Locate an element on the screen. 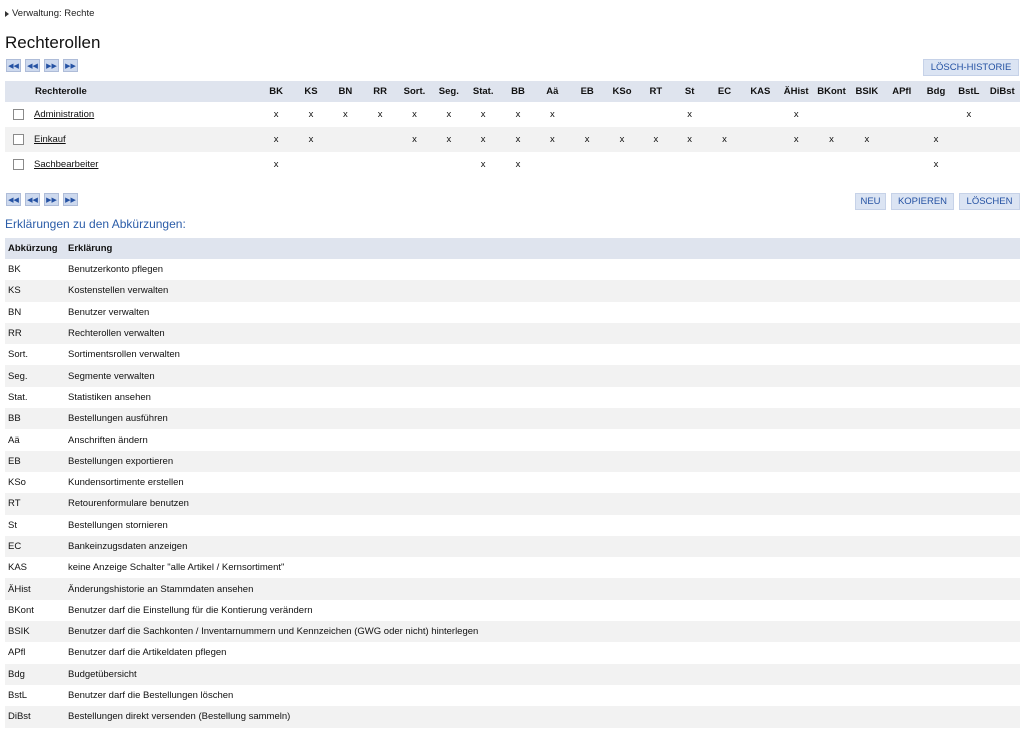 Image resolution: width=1024 pixels, height=737 pixels. explanation-cell: Benutzer darf die Artikeldaten pflegen is located at coordinates (147, 653).